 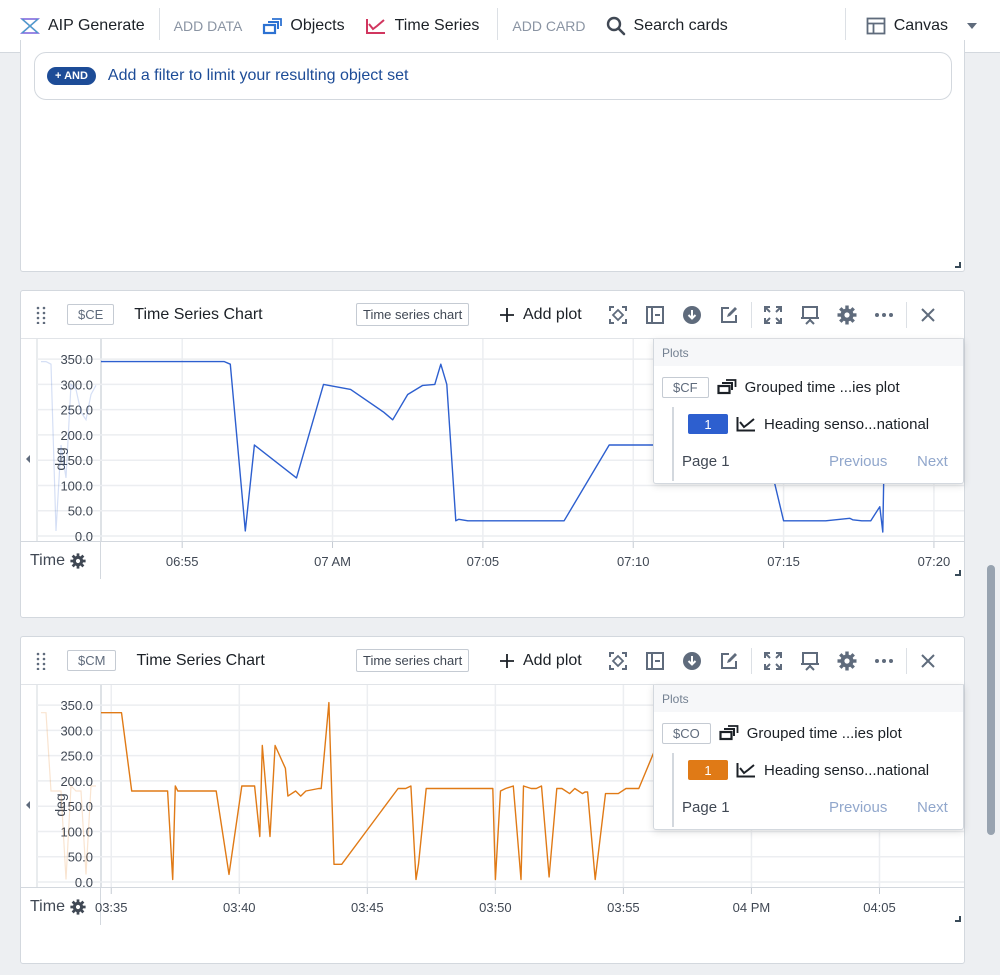 I want to click on card-rid-tag: $CM, so click(x=92, y=660).